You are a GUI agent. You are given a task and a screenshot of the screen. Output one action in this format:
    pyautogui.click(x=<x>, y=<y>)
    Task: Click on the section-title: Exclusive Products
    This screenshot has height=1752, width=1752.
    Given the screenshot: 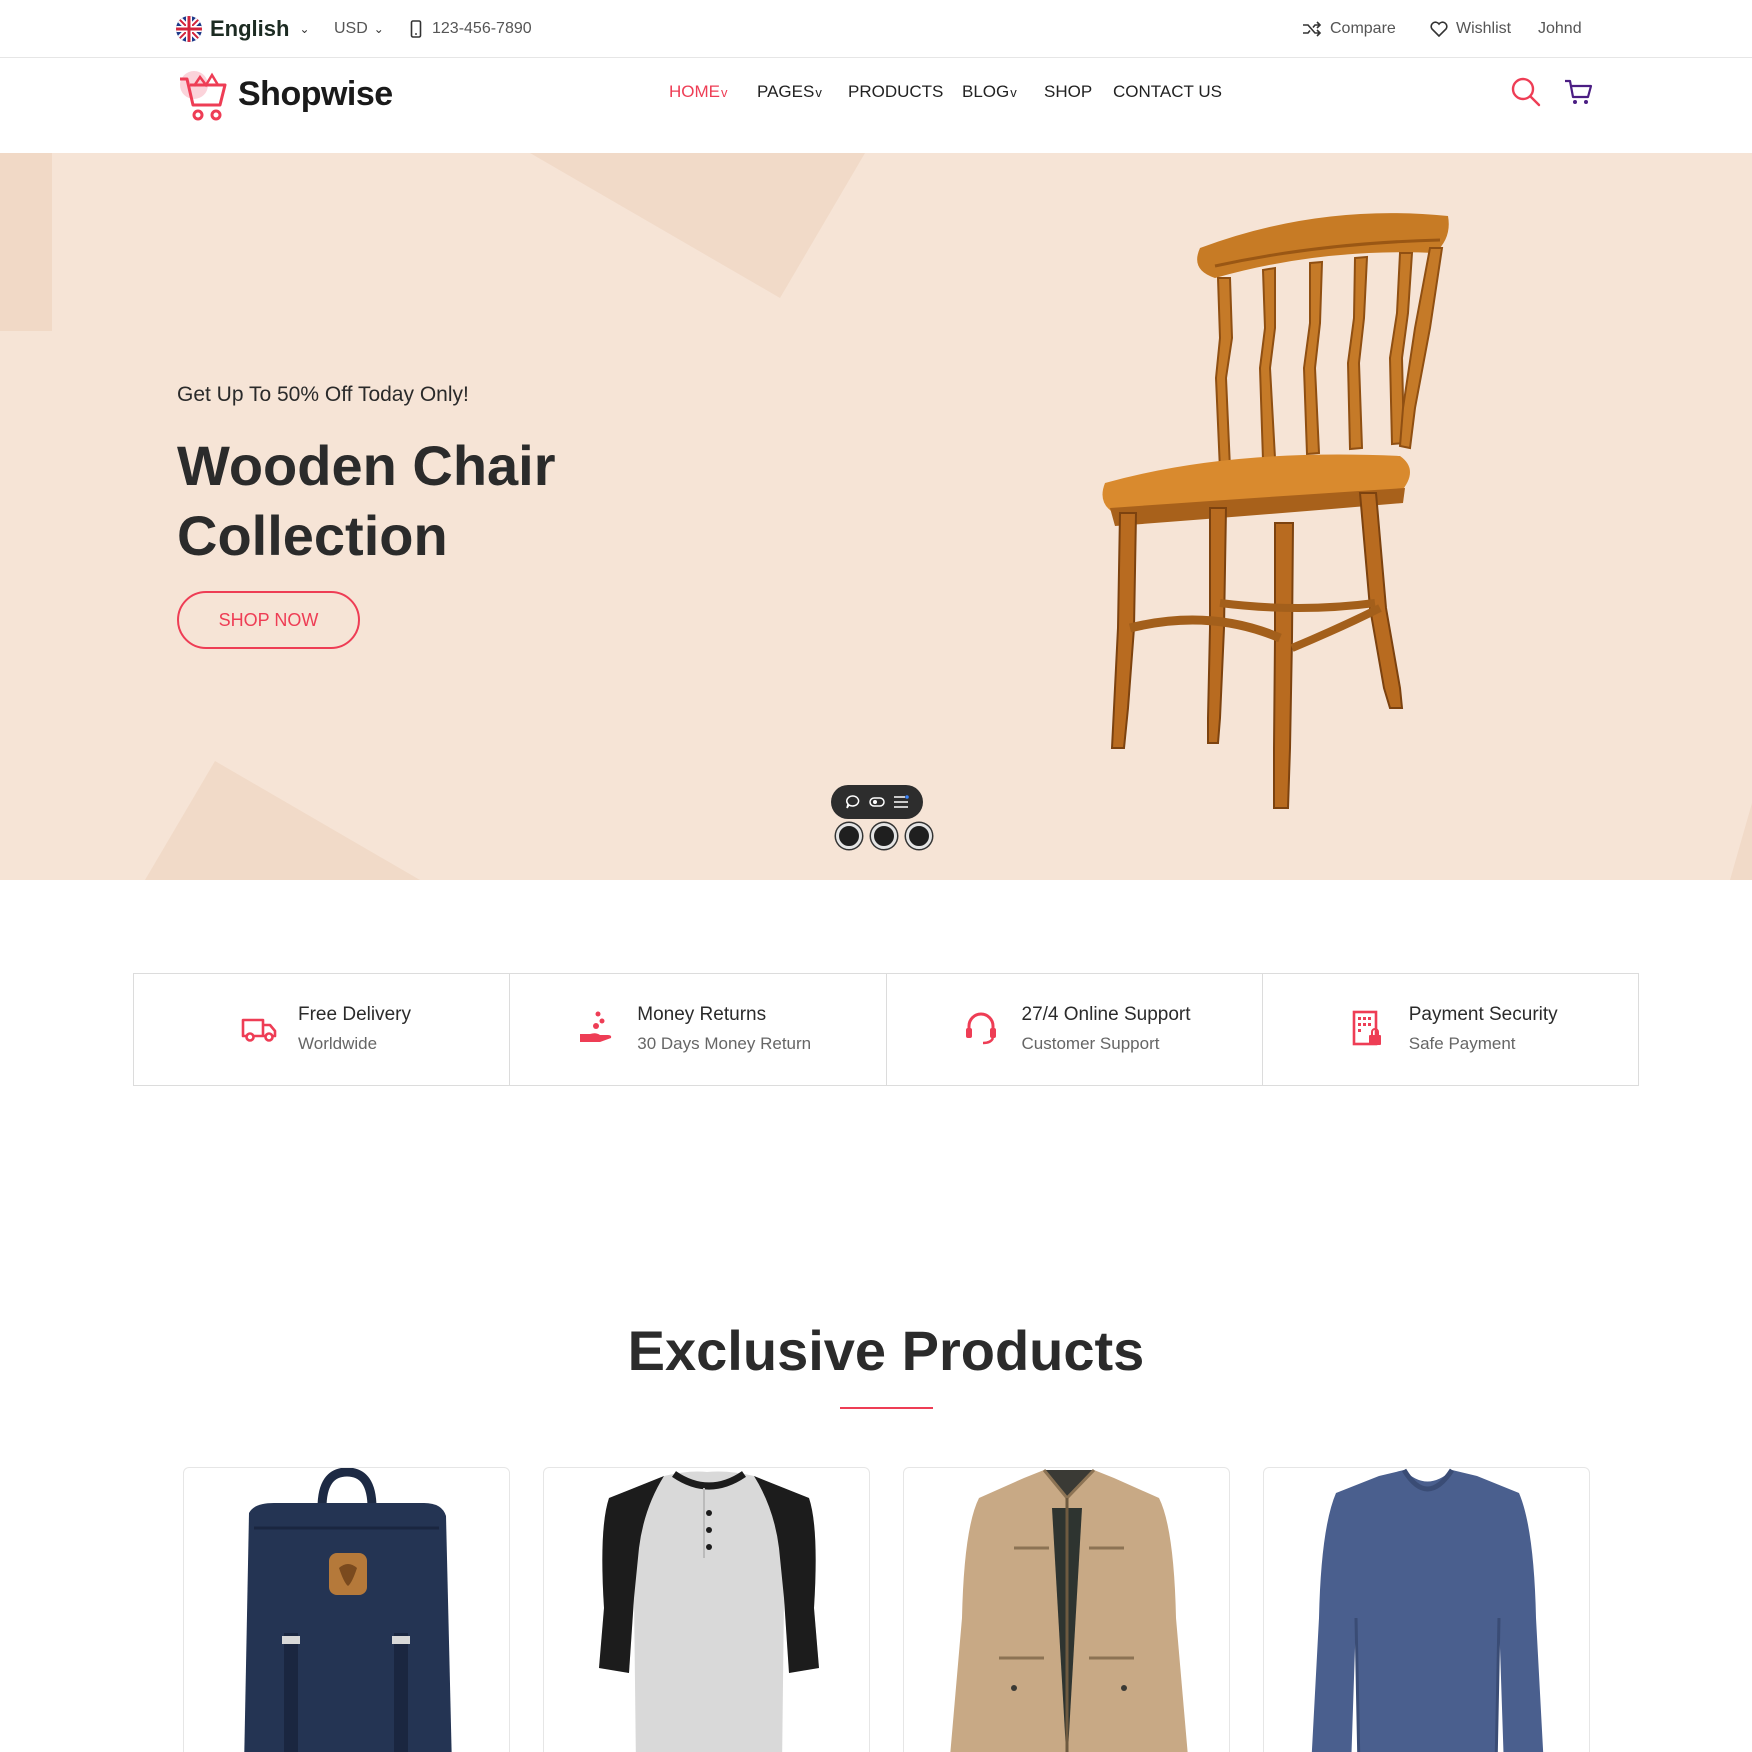 What is the action you would take?
    pyautogui.click(x=886, y=1350)
    